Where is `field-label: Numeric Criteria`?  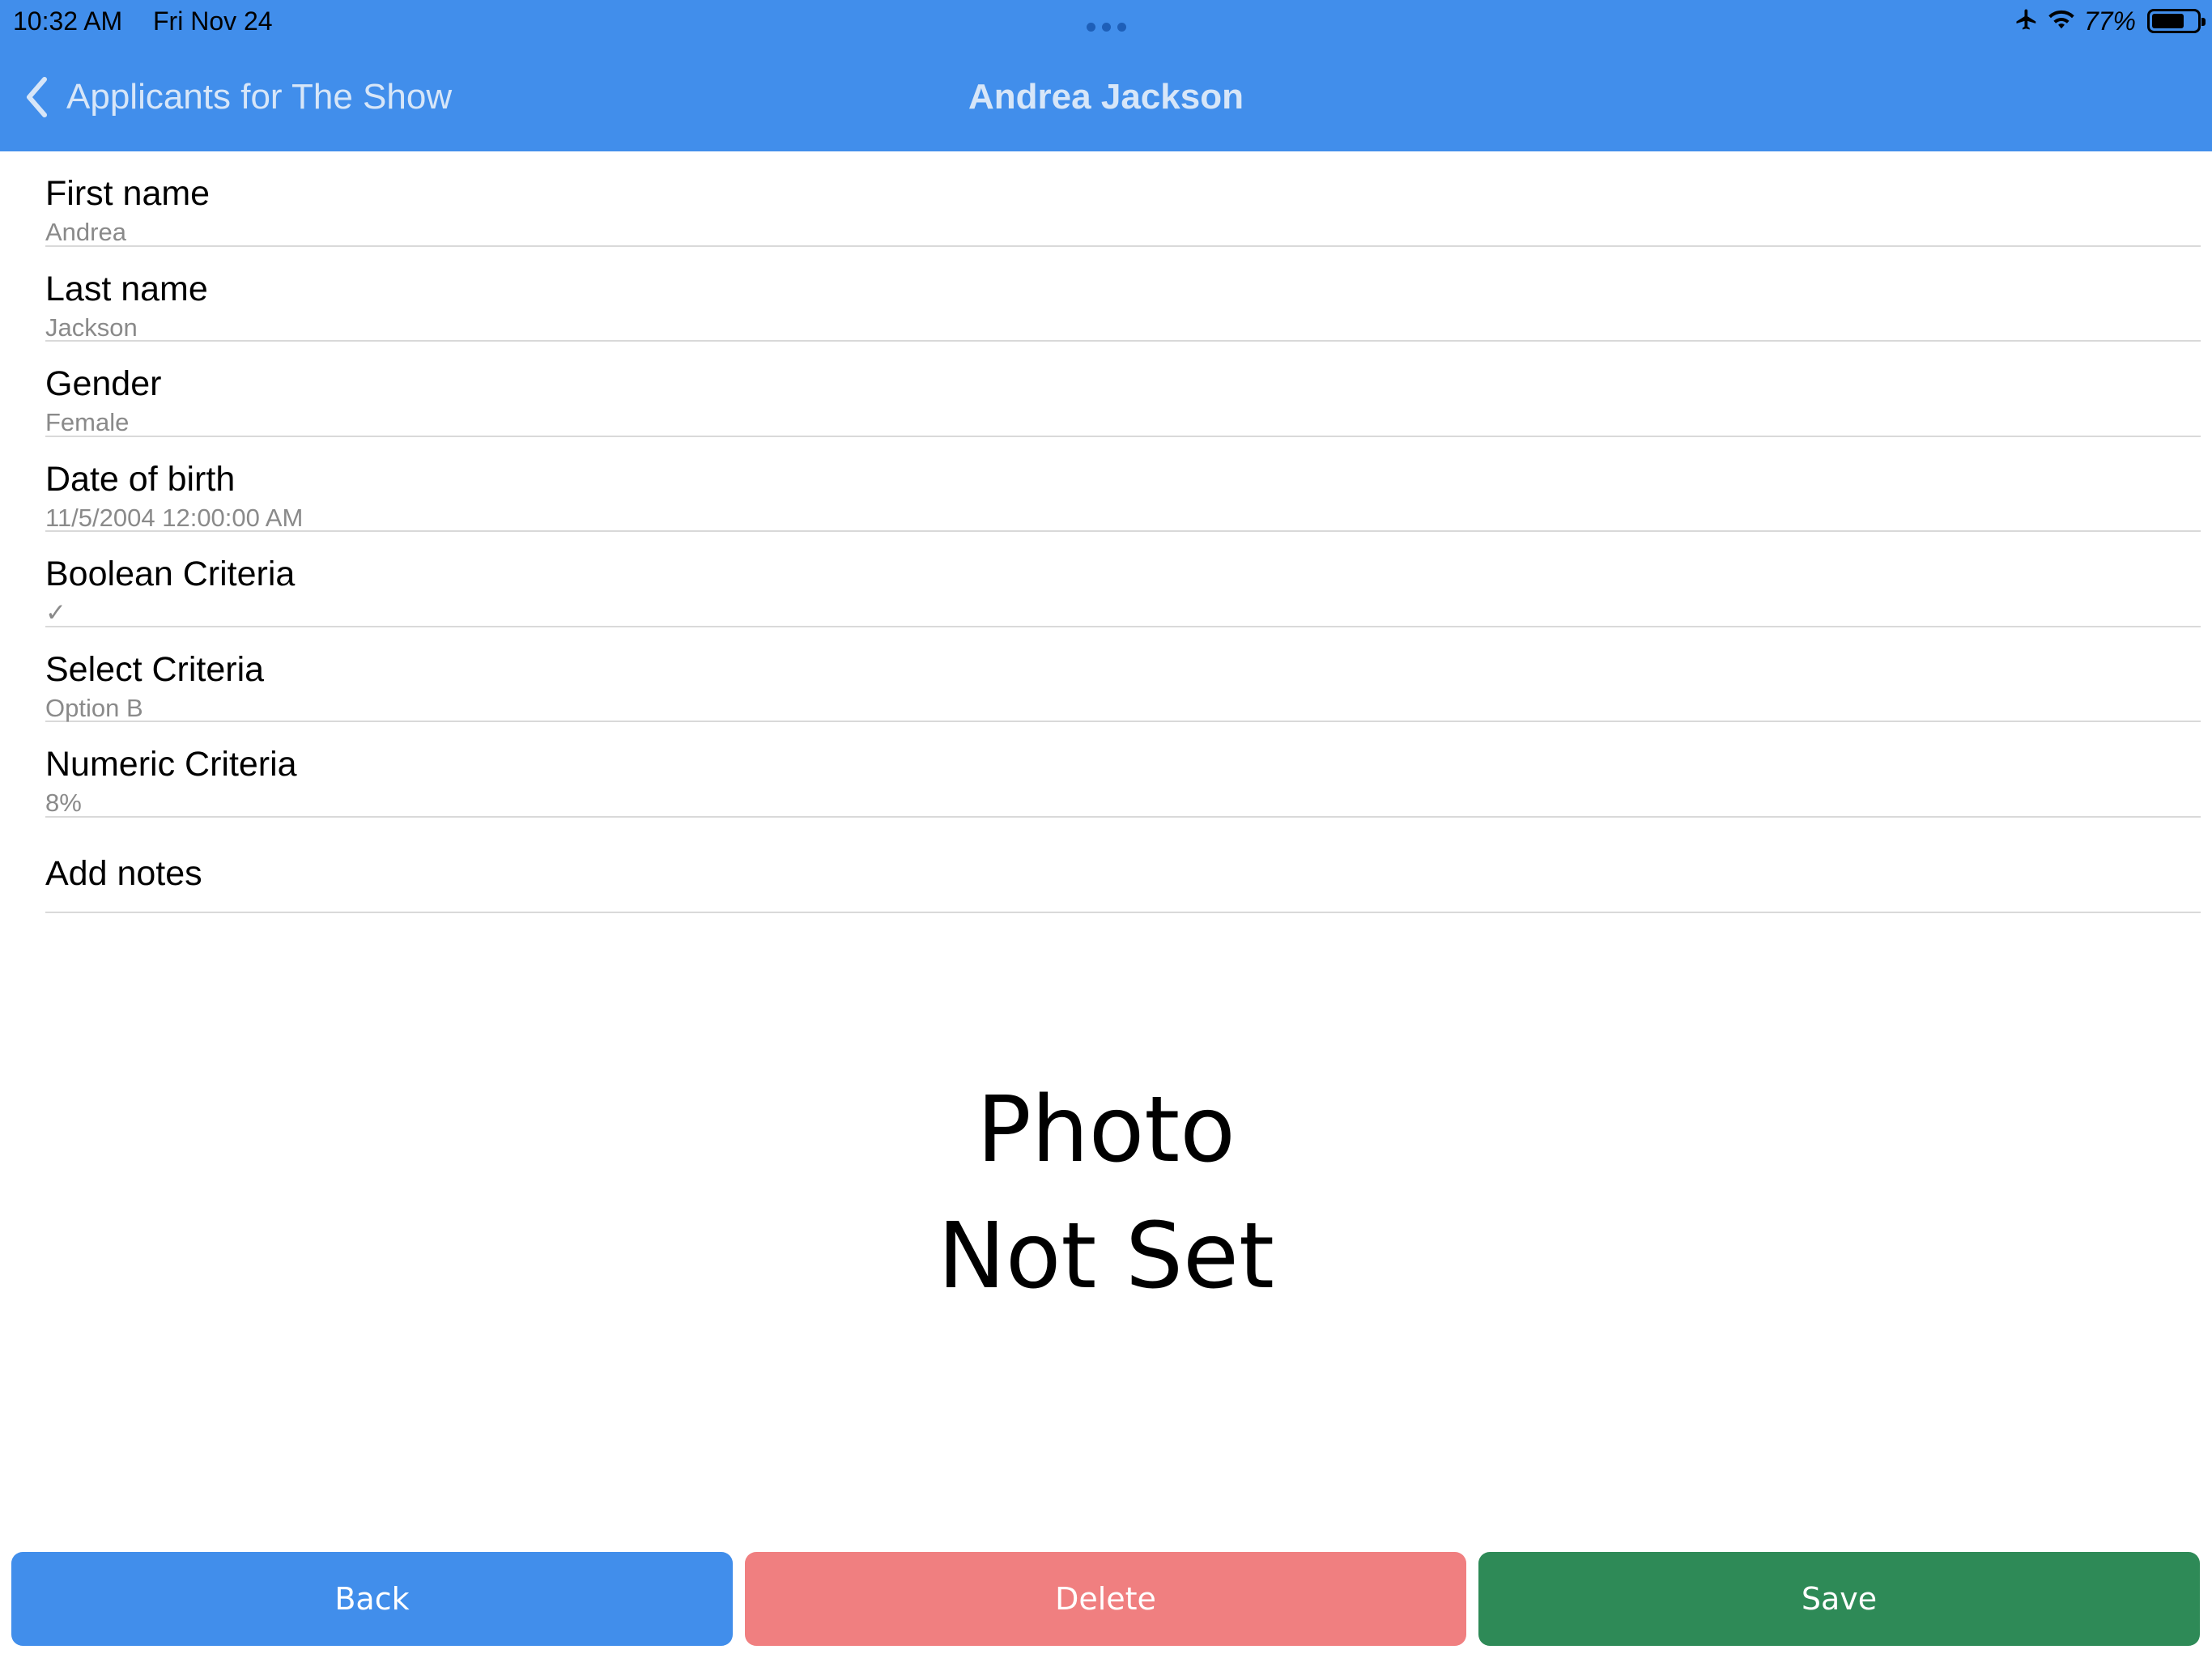
field-label: Numeric Criteria is located at coordinates (171, 764).